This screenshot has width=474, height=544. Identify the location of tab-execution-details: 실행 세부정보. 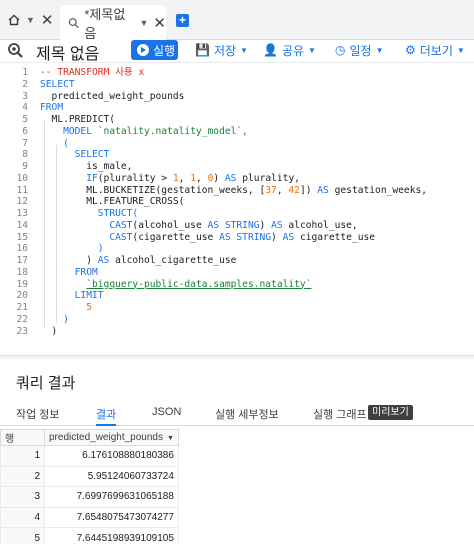
(247, 416).